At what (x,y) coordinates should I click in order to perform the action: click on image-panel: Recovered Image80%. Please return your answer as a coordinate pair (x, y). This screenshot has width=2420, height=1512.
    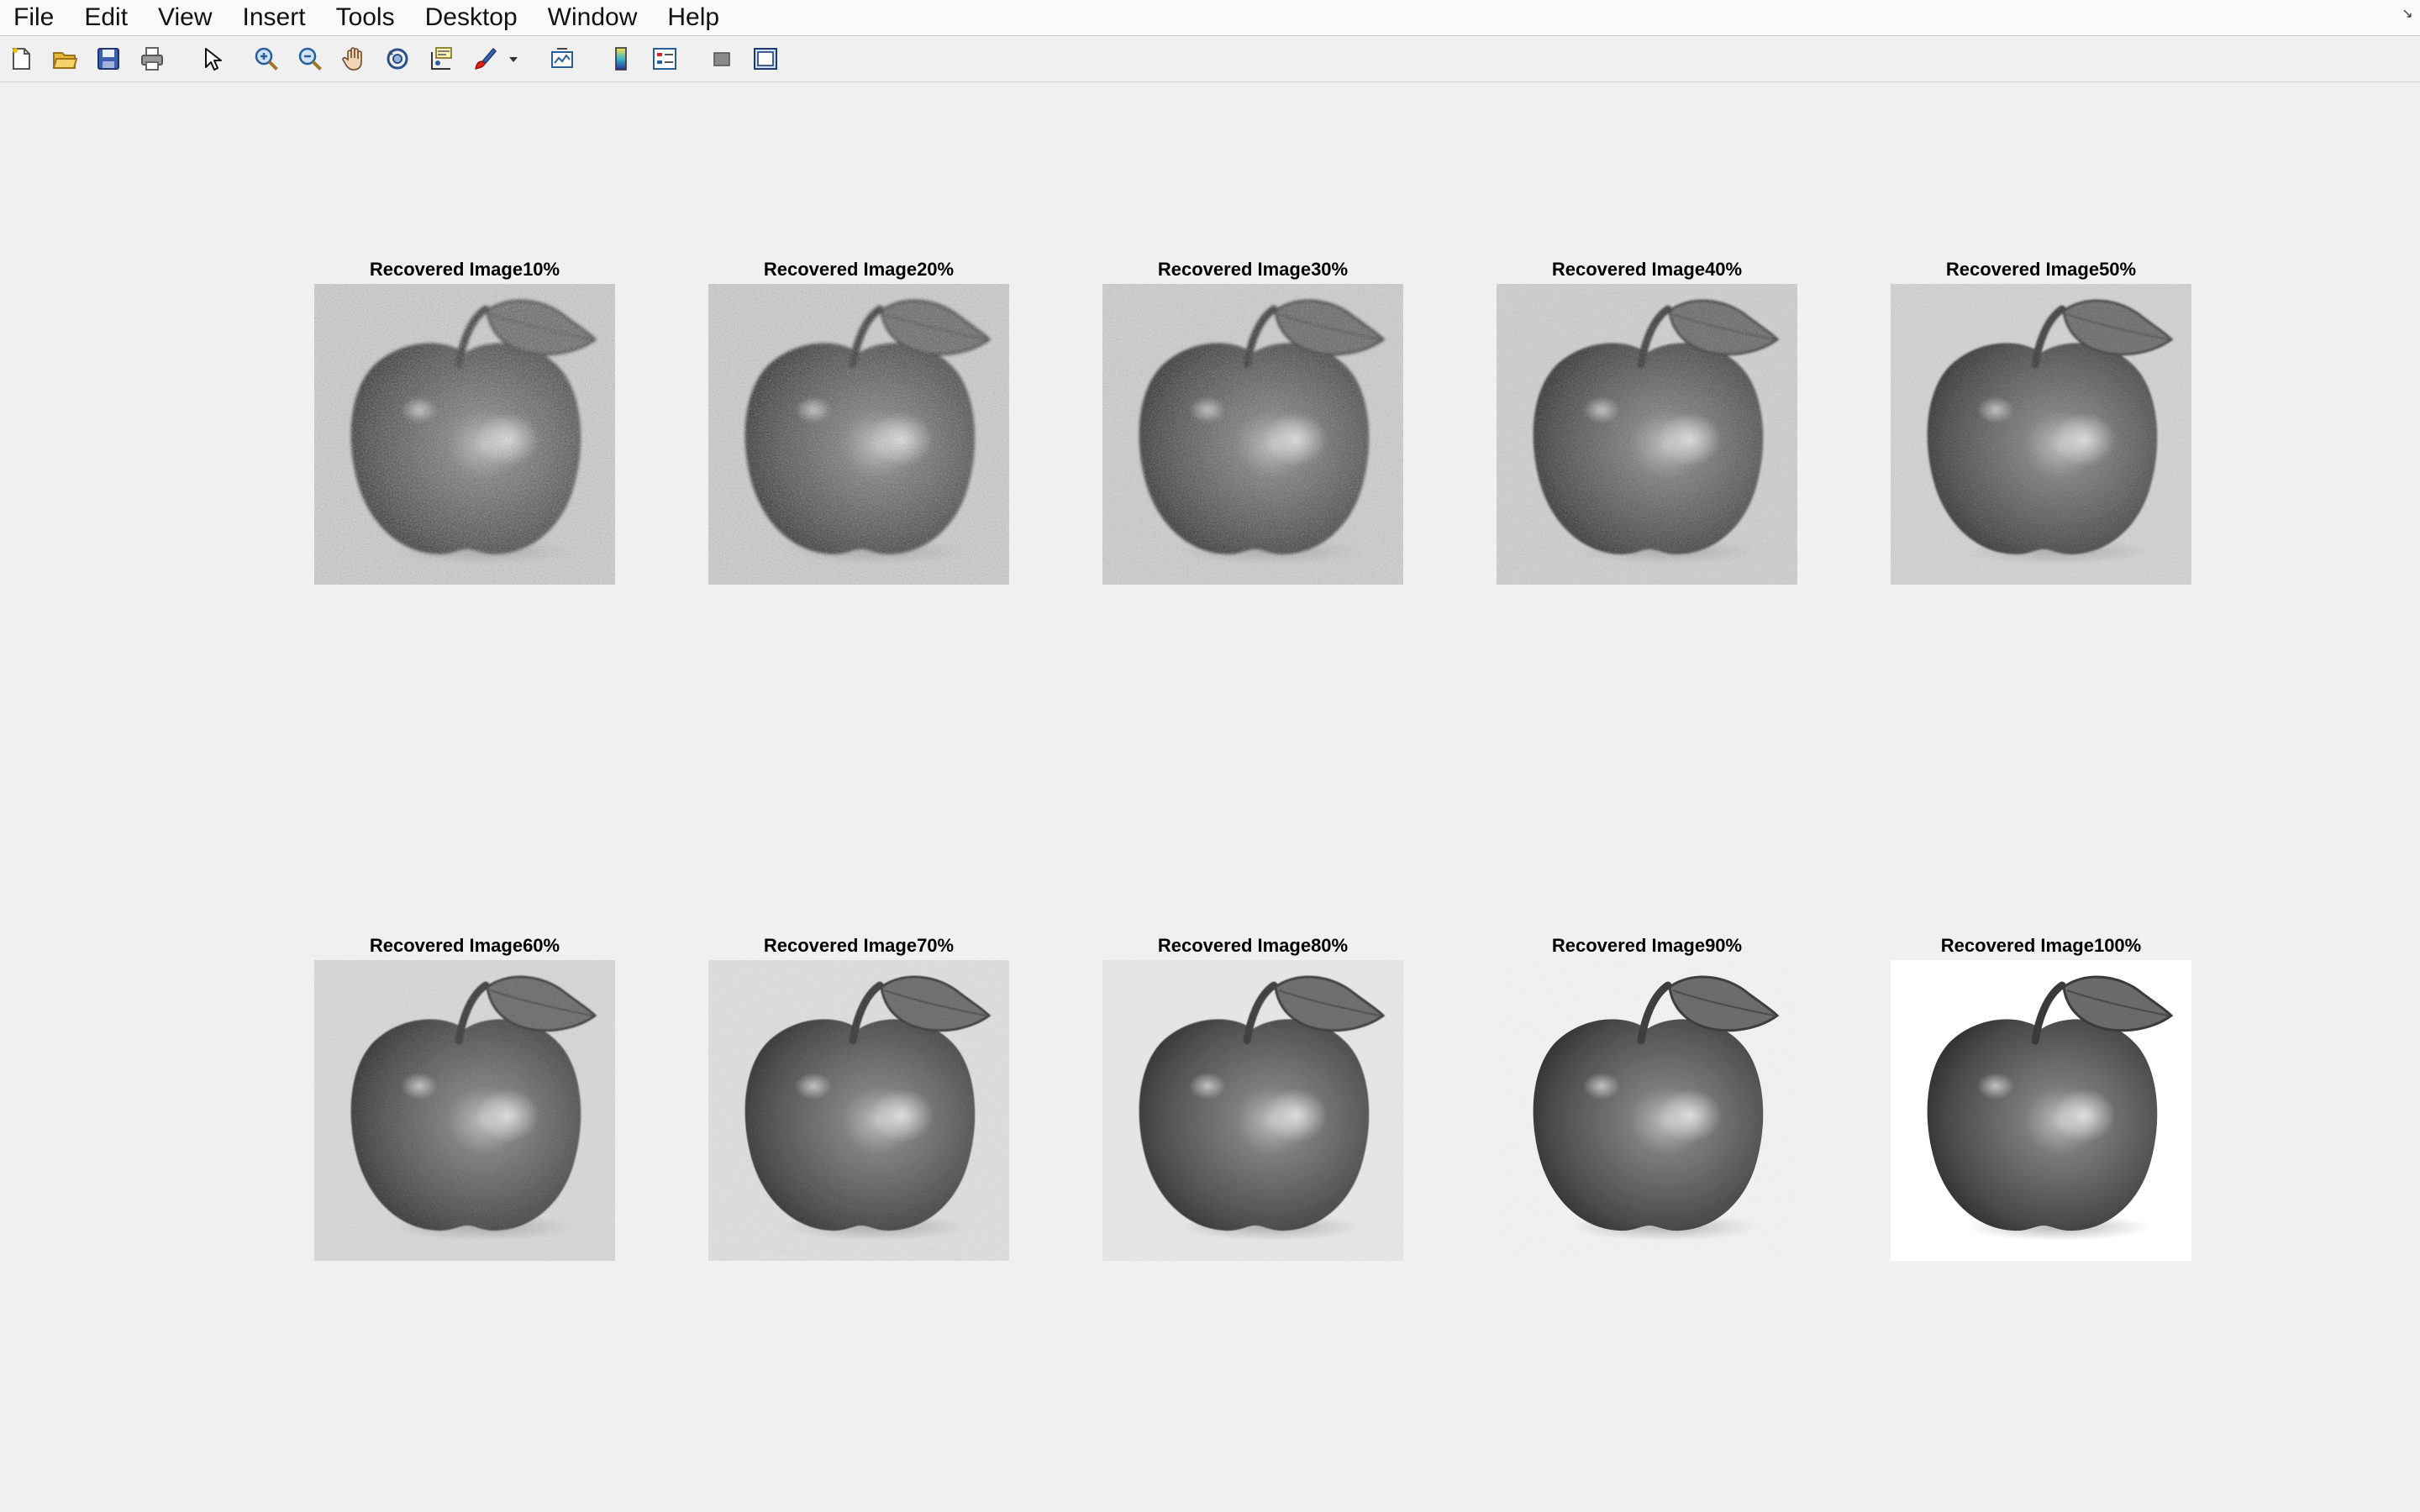
    Looking at the image, I should click on (1253, 1098).